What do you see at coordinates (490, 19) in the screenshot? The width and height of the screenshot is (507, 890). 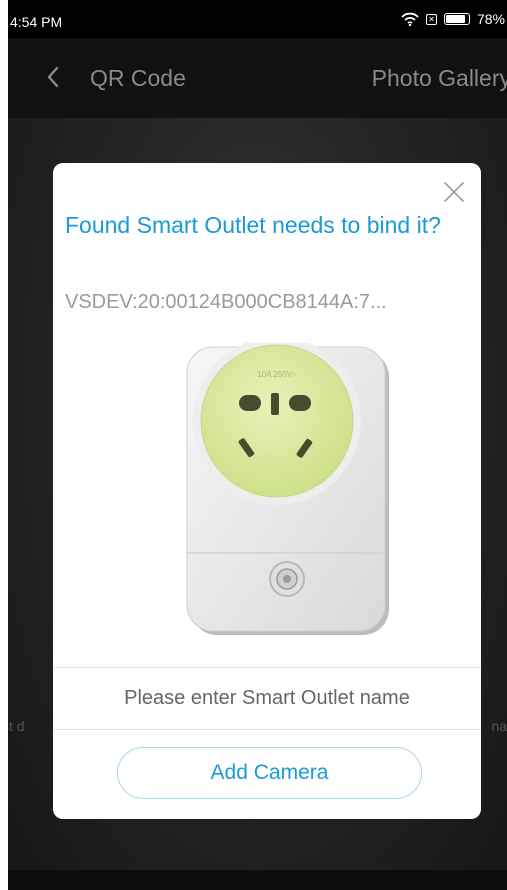 I see `battery-percent: 78%` at bounding box center [490, 19].